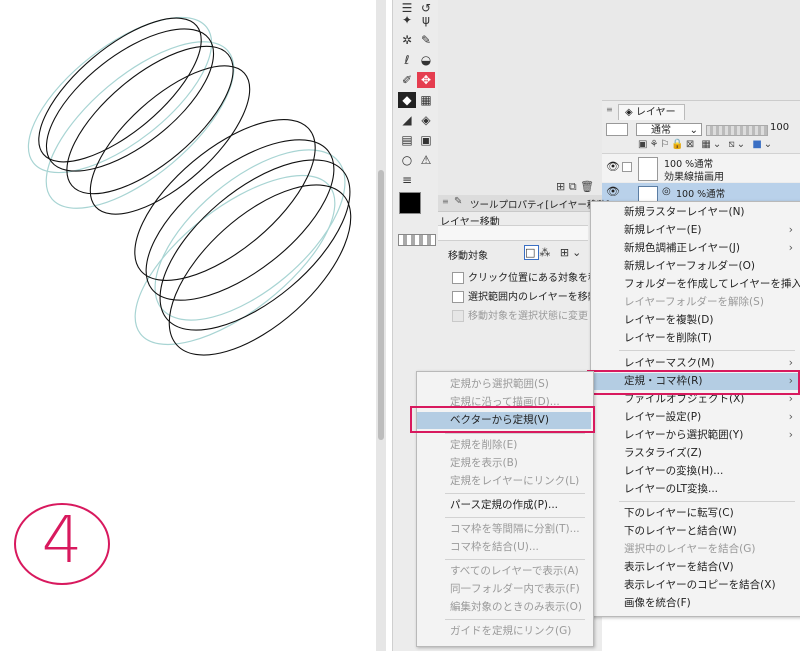  Describe the element at coordinates (554, 252) in the screenshot. I see `move-target-icons: □⁂ ⊞⌄` at that location.